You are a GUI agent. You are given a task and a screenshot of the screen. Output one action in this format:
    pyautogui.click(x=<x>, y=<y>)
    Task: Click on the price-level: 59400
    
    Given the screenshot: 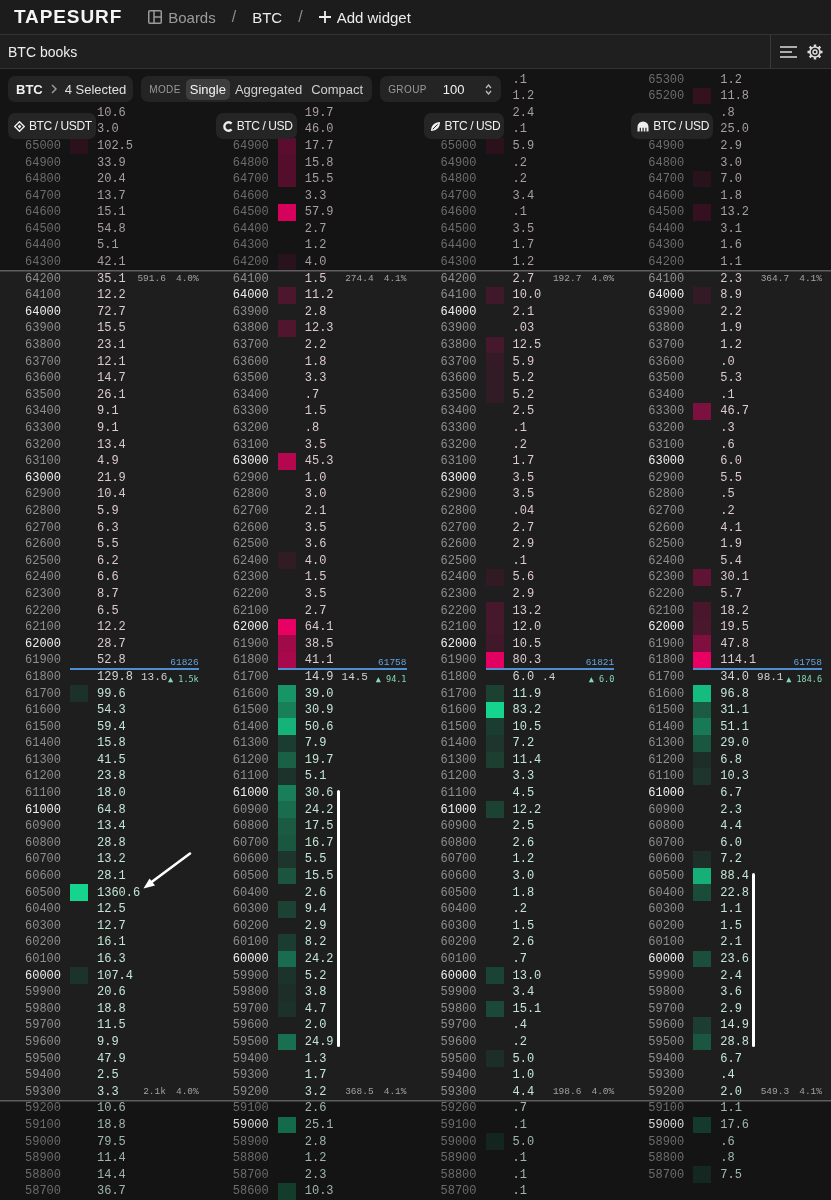 What is the action you would take?
    pyautogui.click(x=251, y=1058)
    